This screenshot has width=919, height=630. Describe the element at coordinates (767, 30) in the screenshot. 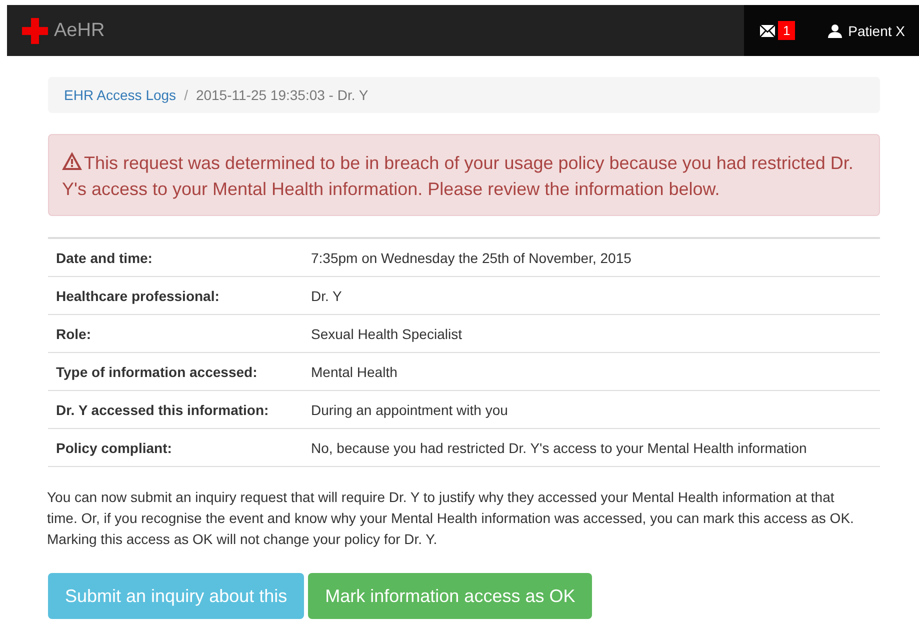

I see `envelope-icon` at that location.